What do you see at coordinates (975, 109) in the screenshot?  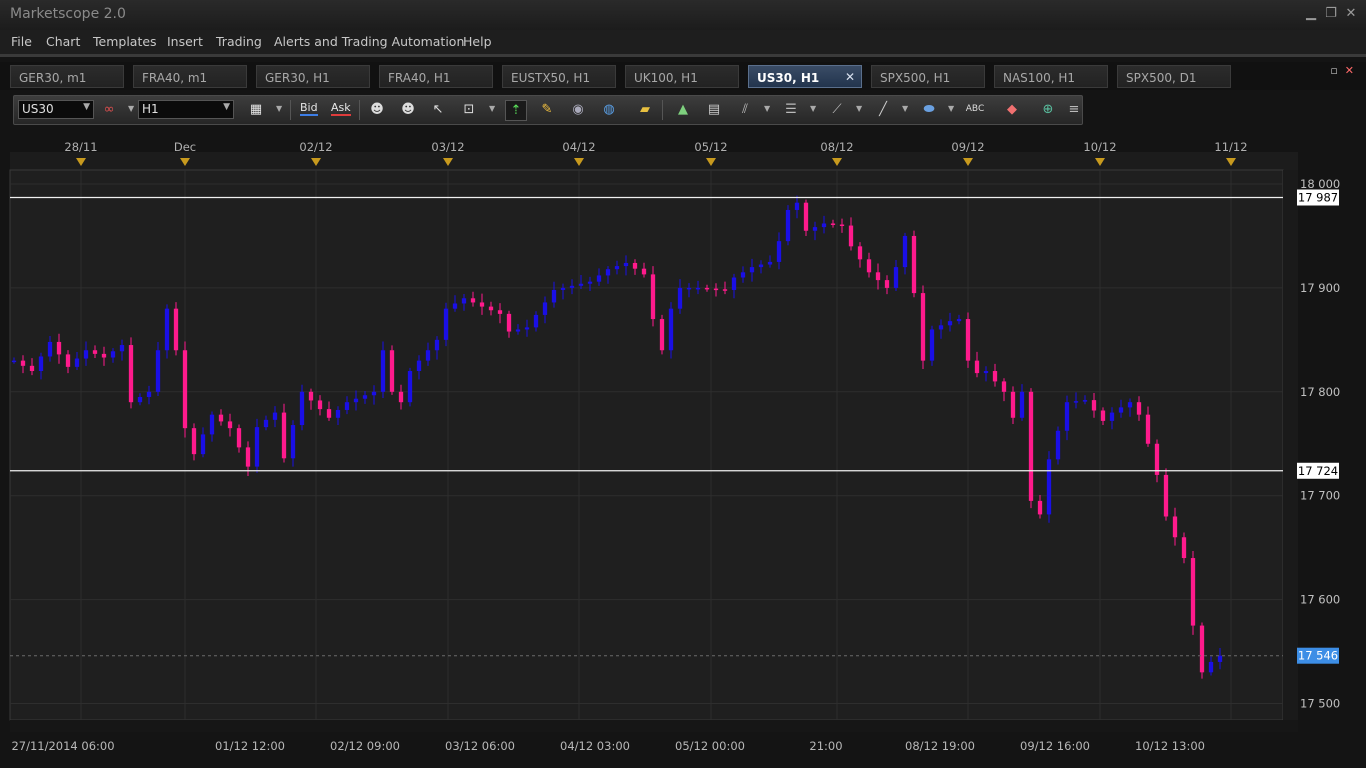 I see `text-tool-icon: ABC` at bounding box center [975, 109].